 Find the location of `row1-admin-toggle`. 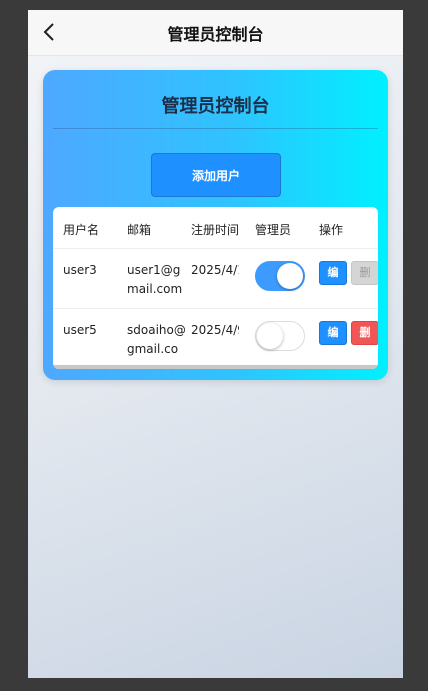

row1-admin-toggle is located at coordinates (280, 276).